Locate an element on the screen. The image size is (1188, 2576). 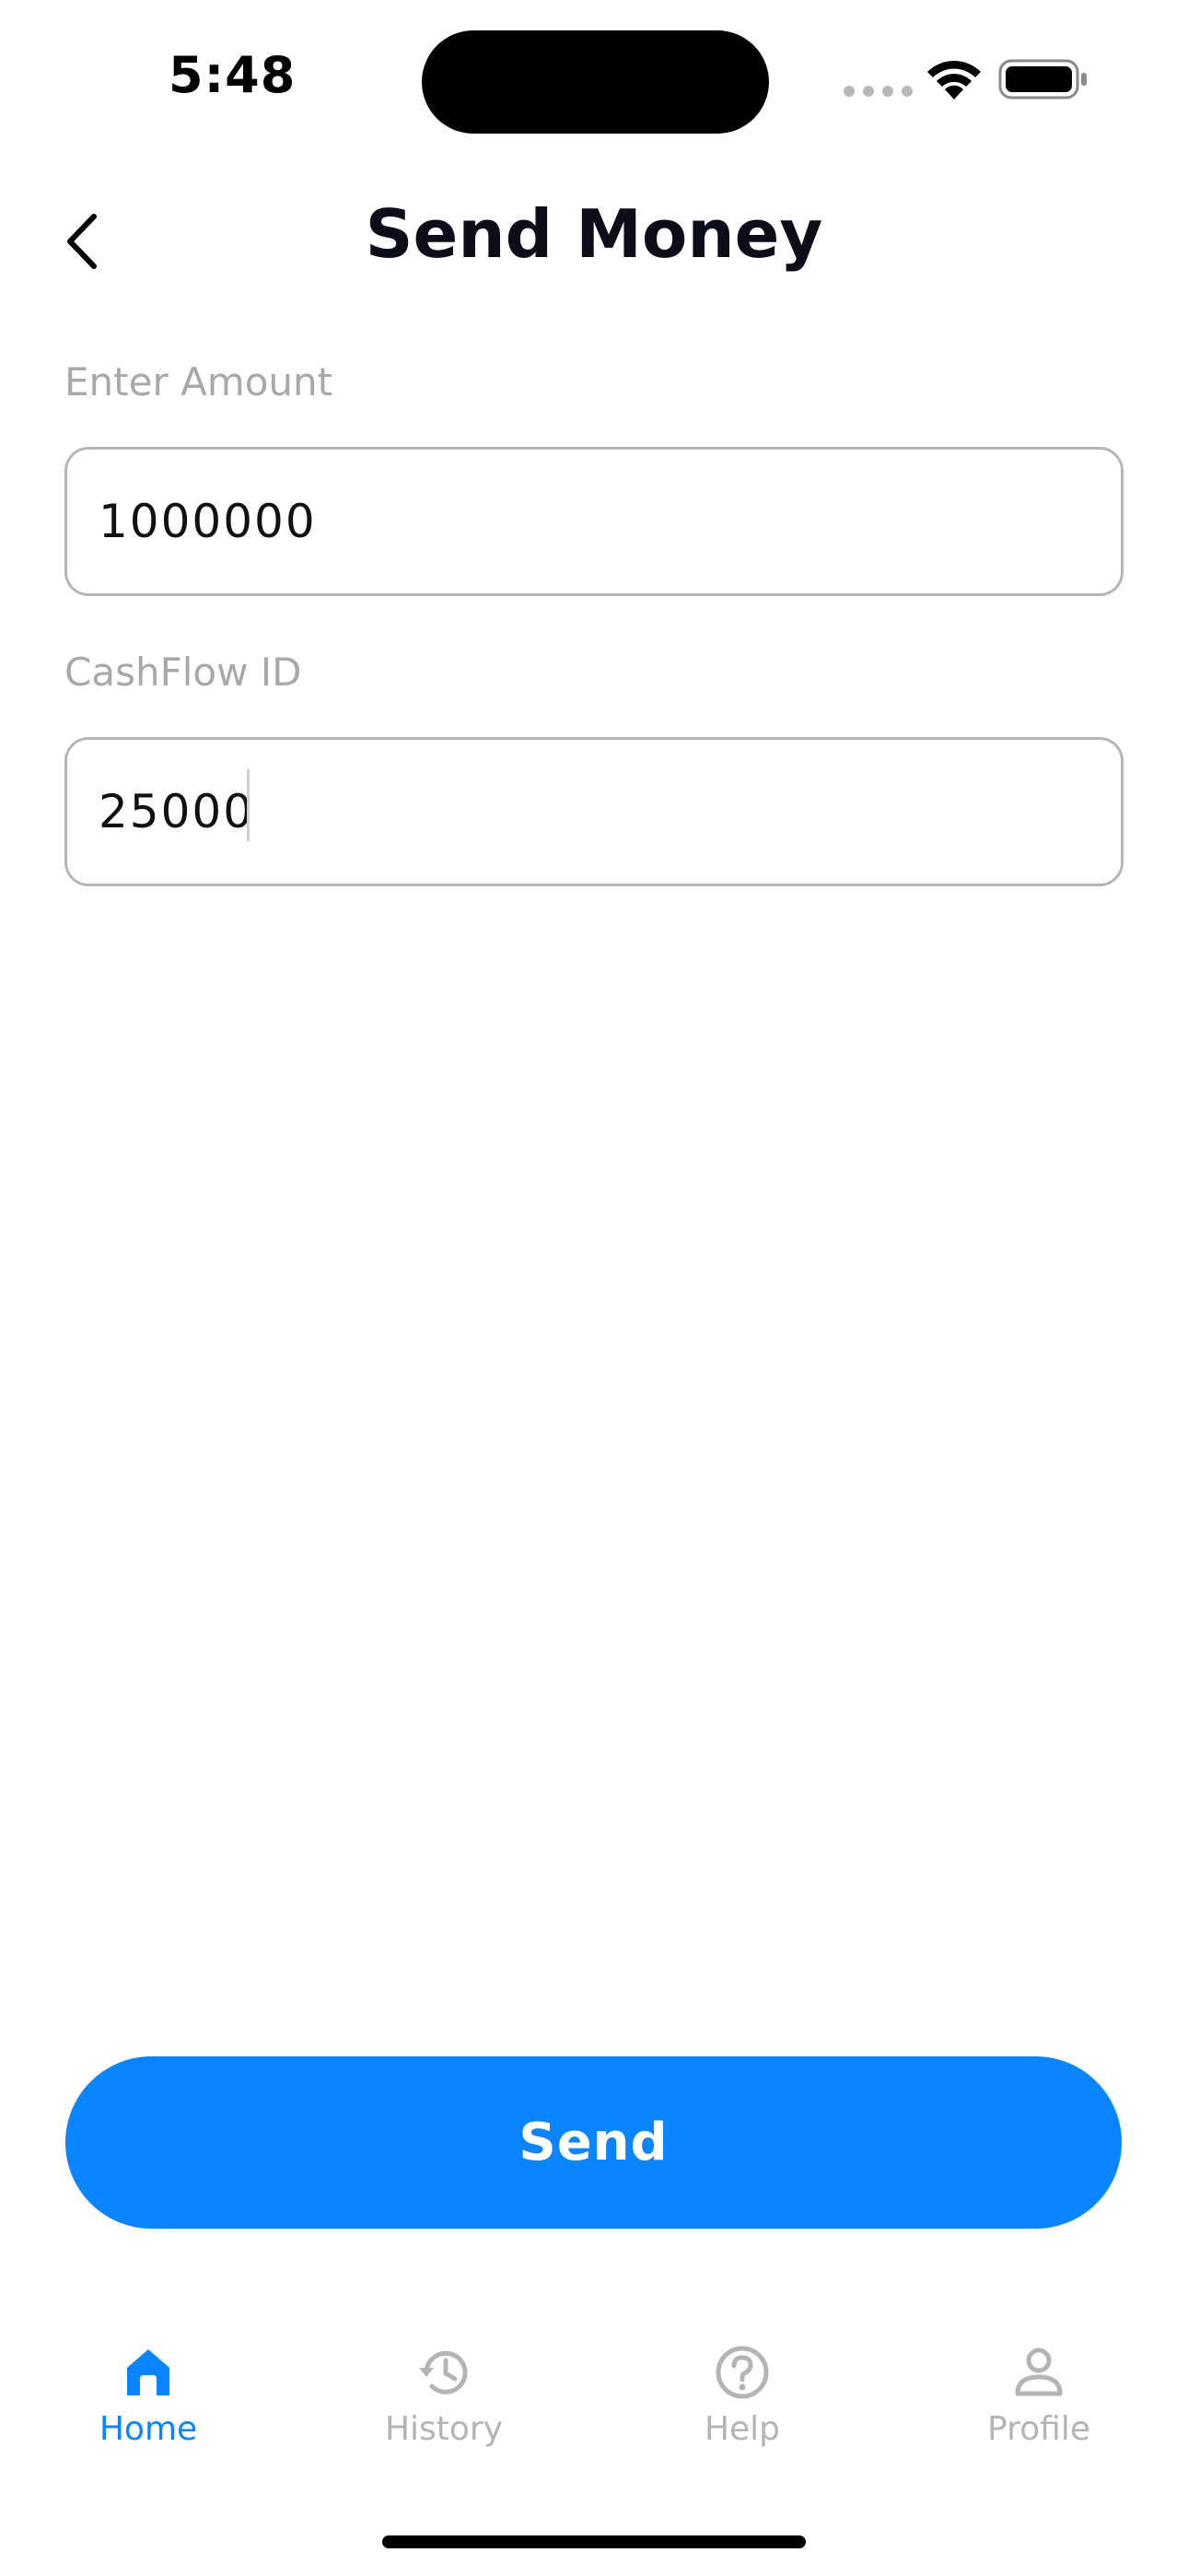
cashflow-id-label: CashFlow ID is located at coordinates (183, 672).